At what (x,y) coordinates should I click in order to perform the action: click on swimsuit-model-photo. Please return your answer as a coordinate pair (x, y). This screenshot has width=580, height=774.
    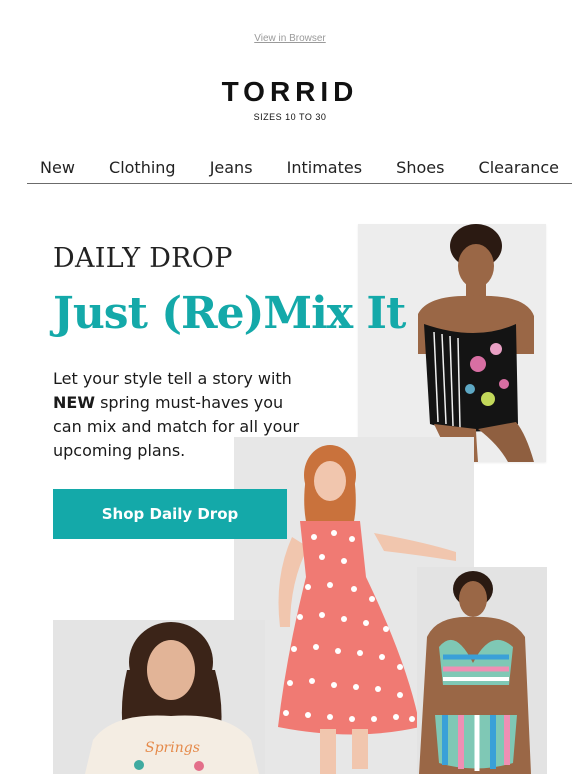
    Looking at the image, I should click on (452, 343).